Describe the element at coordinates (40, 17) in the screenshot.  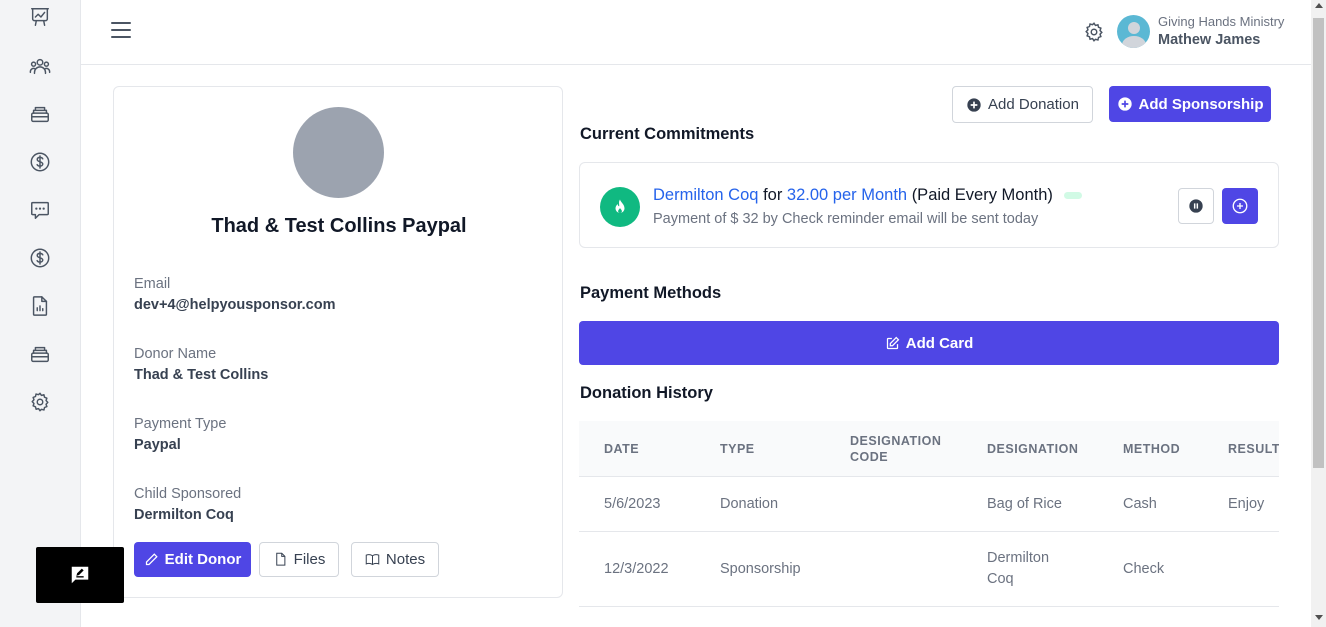
I see `presentation-chart-icon` at that location.